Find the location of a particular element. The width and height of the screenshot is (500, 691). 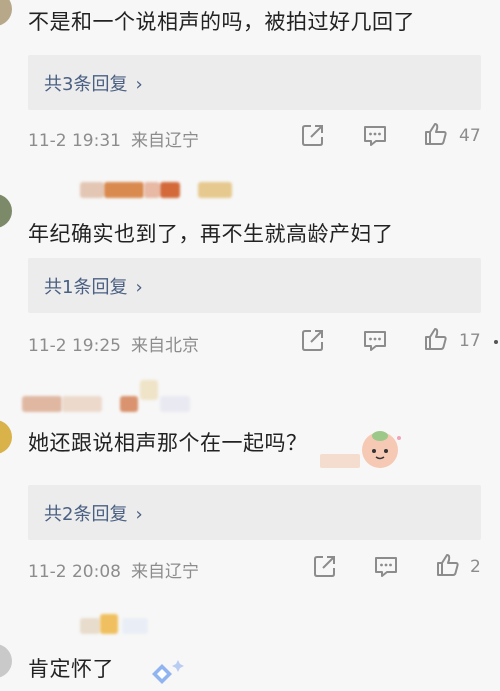

reply-count-label: 共3条回复 is located at coordinates (86, 84).